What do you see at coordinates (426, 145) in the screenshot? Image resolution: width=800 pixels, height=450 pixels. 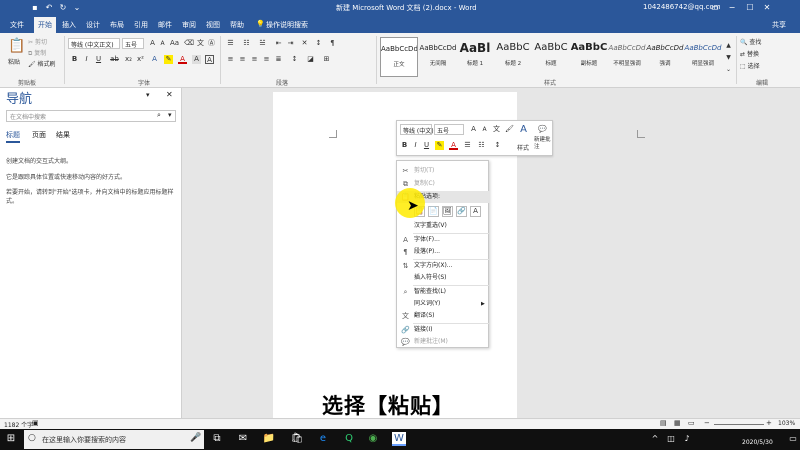 I see `mini-underline-icon: U` at bounding box center [426, 145].